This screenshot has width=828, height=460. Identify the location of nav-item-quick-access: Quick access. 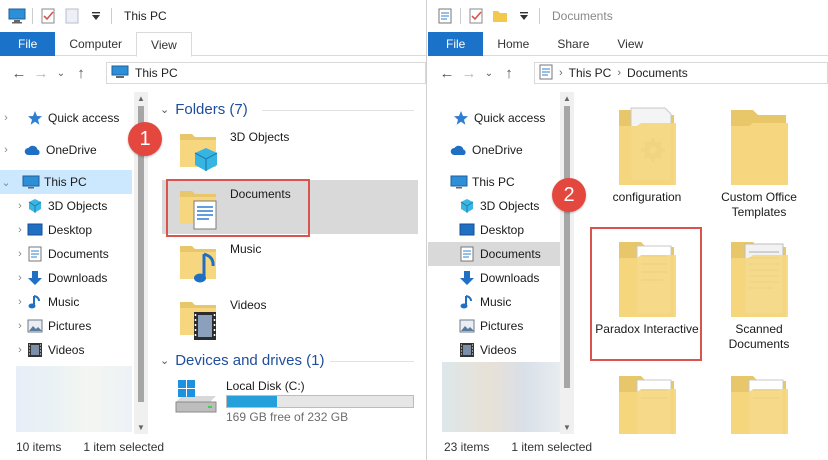
(494, 118).